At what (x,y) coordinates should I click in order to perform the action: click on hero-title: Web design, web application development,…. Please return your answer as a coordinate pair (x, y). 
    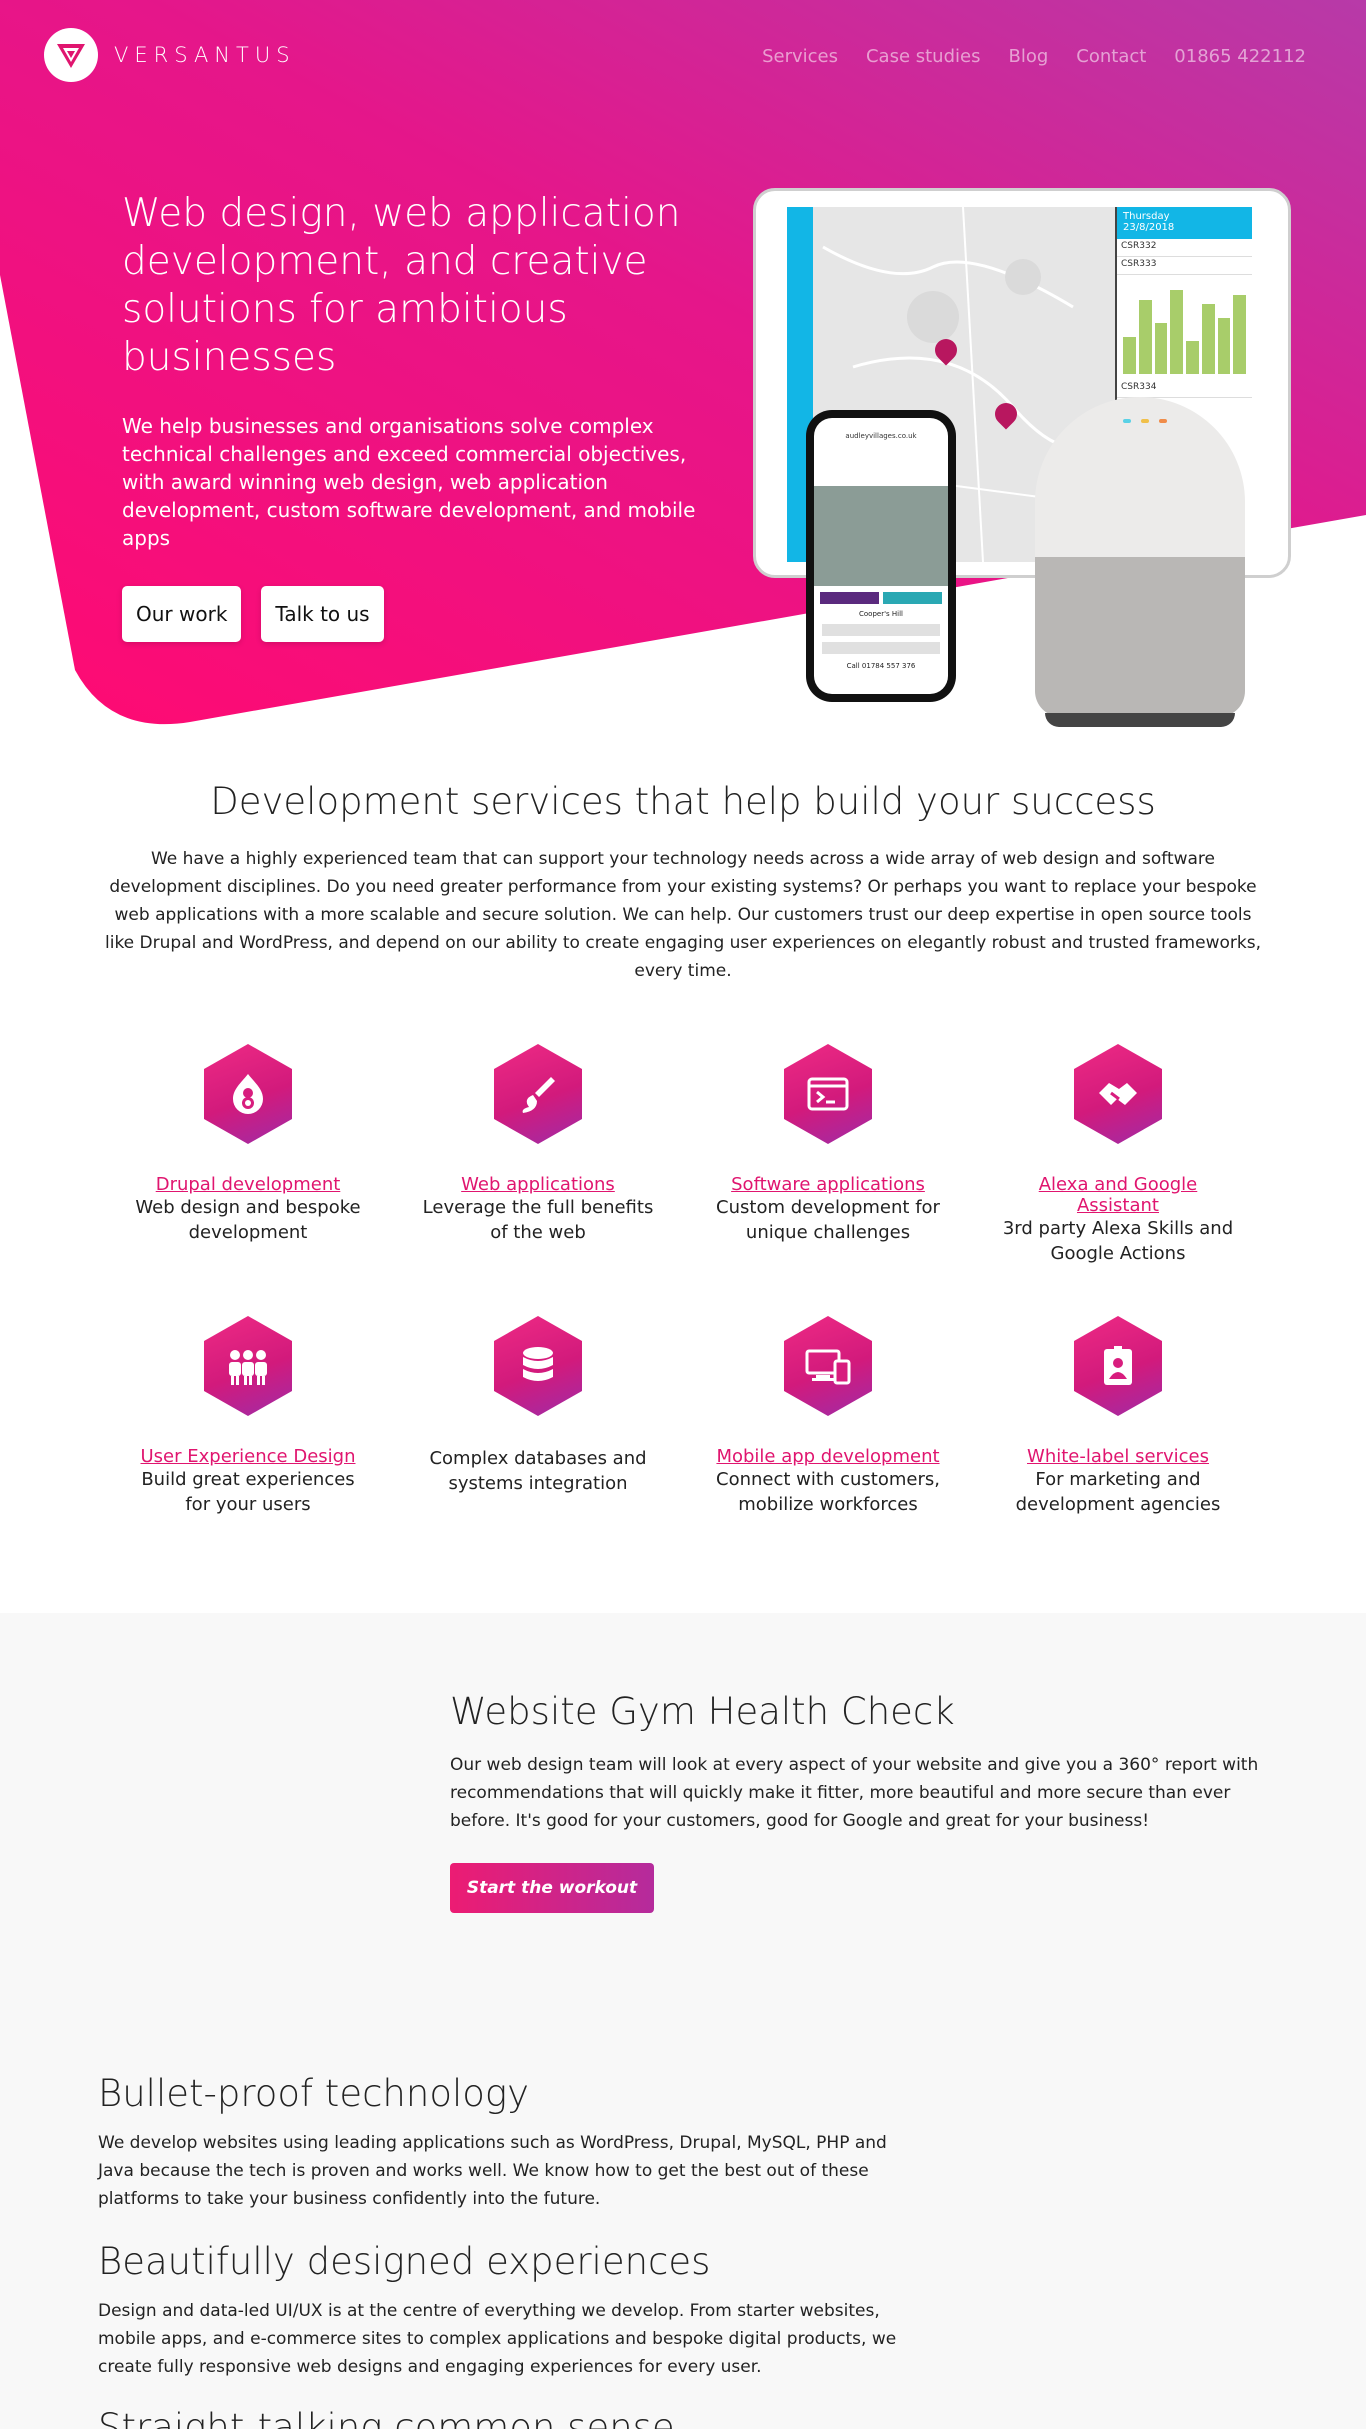
    Looking at the image, I should click on (401, 285).